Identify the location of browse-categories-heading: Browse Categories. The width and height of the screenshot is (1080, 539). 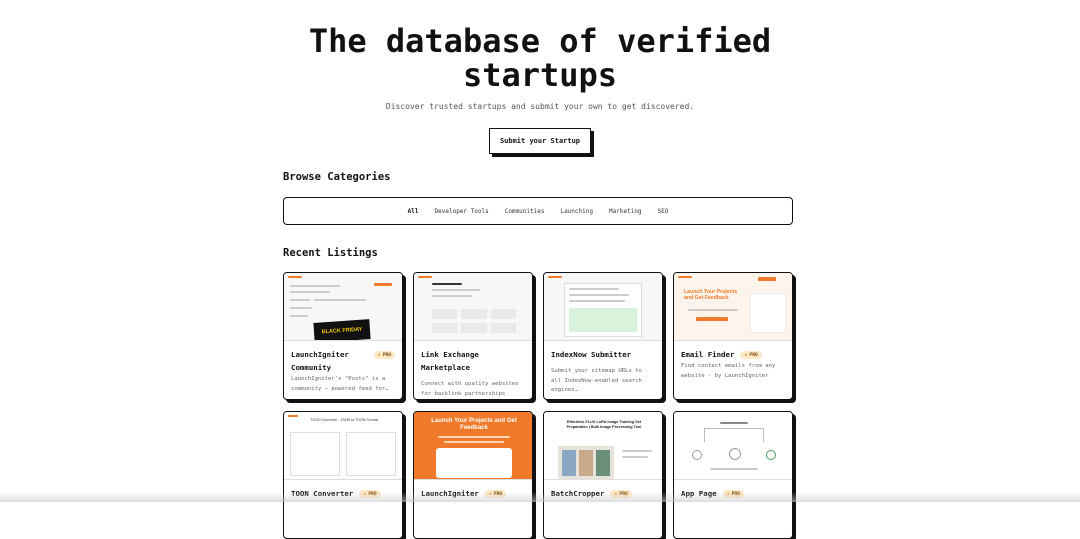
(538, 177).